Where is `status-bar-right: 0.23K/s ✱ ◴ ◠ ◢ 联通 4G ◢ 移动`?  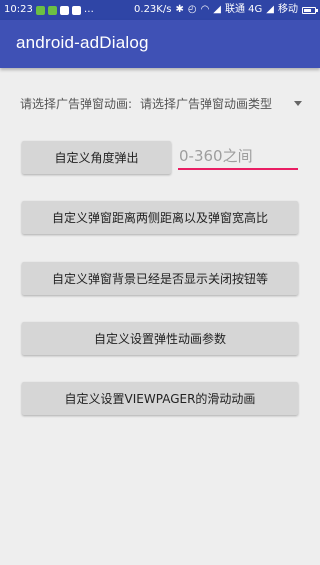
status-bar-right: 0.23K/s ✱ ◴ ◠ ◢ 联通 4G ◢ 移动 is located at coordinates (226, 10).